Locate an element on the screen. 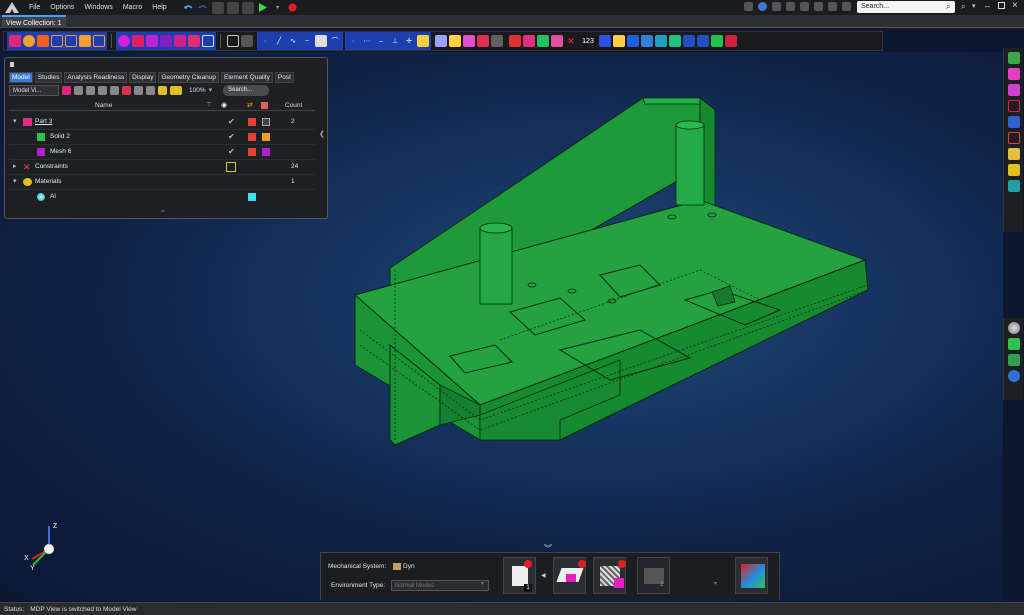 The image size is (1024, 615). face-icon is located at coordinates (321, 41).